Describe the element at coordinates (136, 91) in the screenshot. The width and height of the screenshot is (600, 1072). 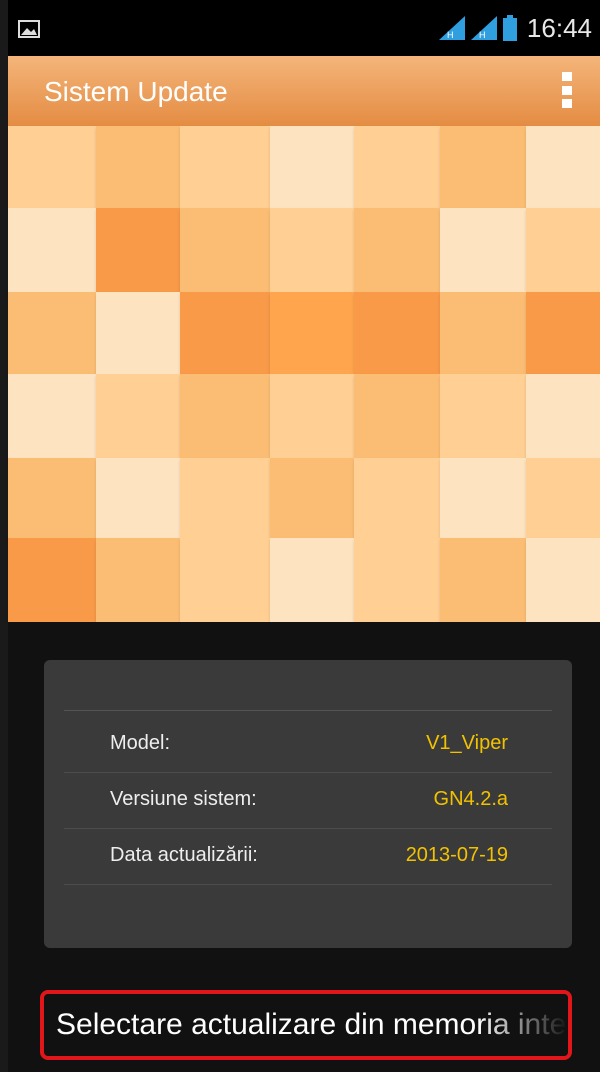
I see `page-title: Sistem Update` at that location.